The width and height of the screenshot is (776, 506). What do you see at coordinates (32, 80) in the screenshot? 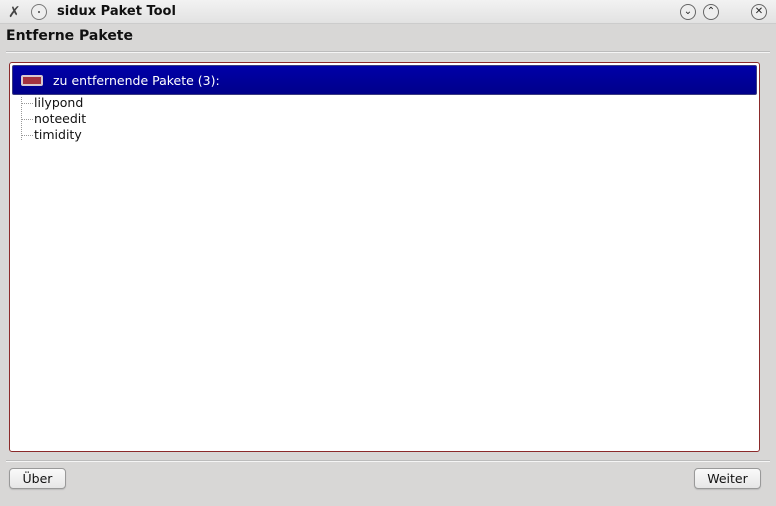
I see `remove-icon` at bounding box center [32, 80].